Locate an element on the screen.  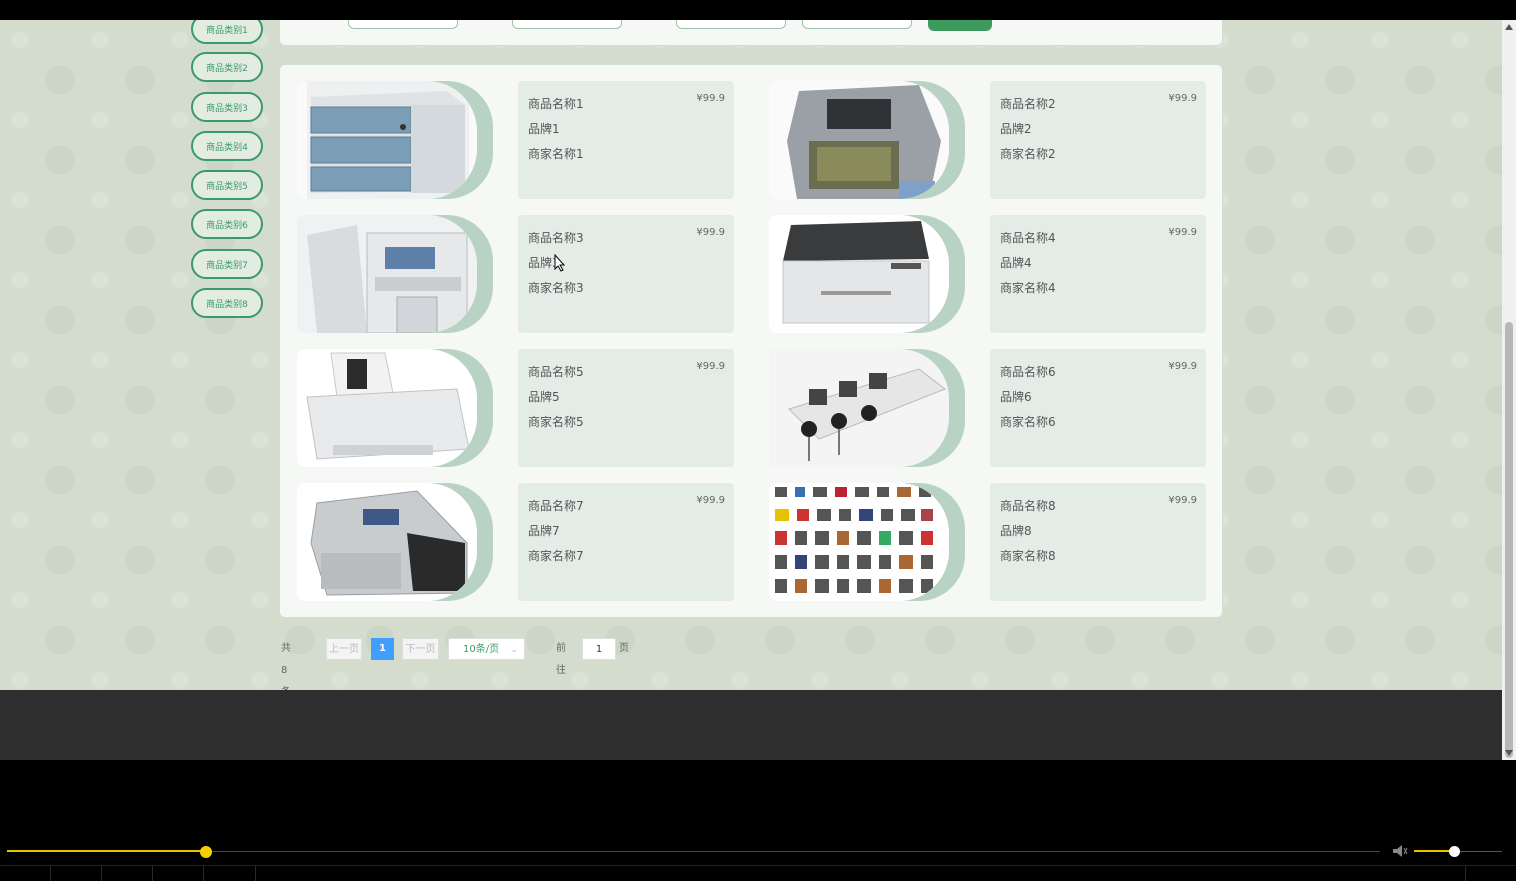
page-number-1: 1 is located at coordinates (382, 649).